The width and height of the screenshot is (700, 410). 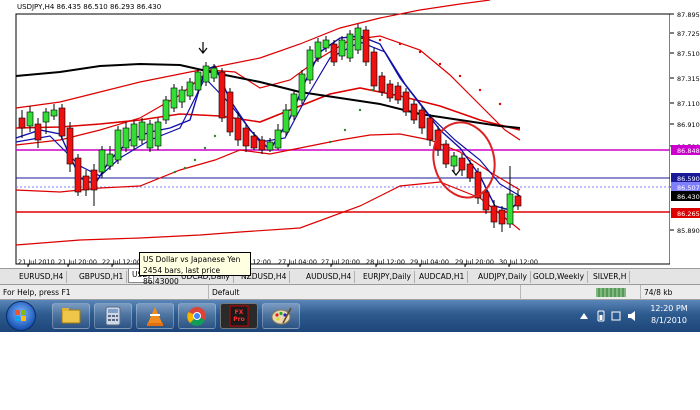 What do you see at coordinates (688, 15) in the screenshot?
I see `price-label: 87.895` at bounding box center [688, 15].